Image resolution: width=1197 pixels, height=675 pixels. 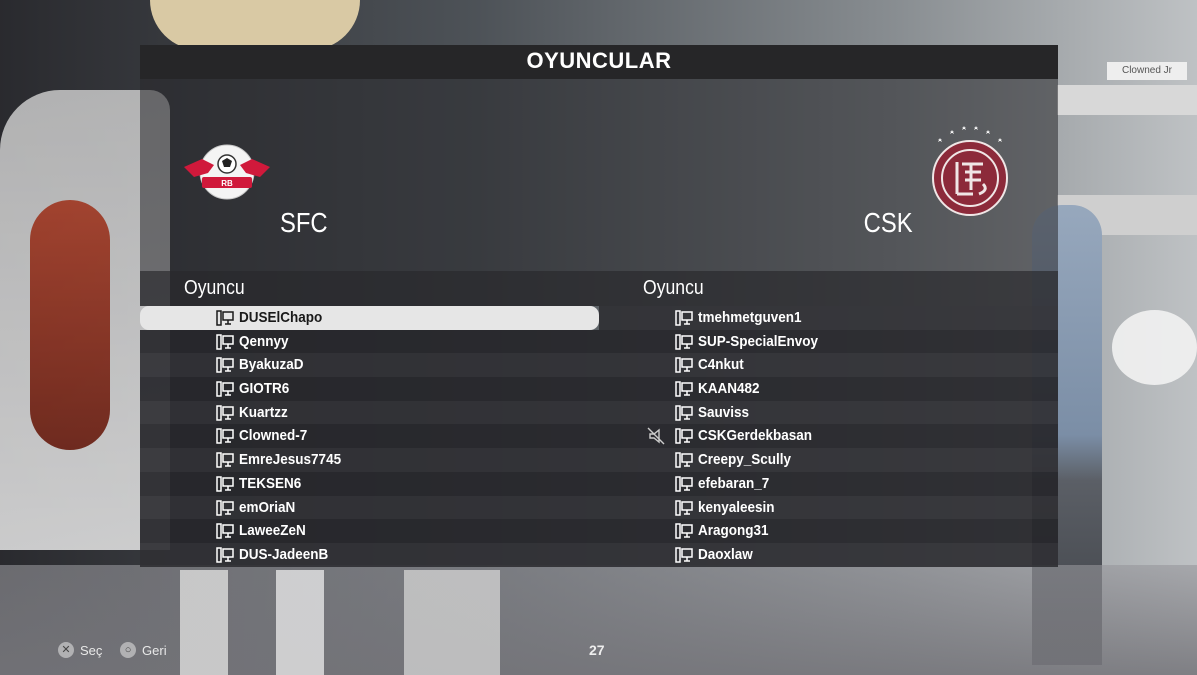 What do you see at coordinates (255, 25) in the screenshot?
I see `player-hair` at bounding box center [255, 25].